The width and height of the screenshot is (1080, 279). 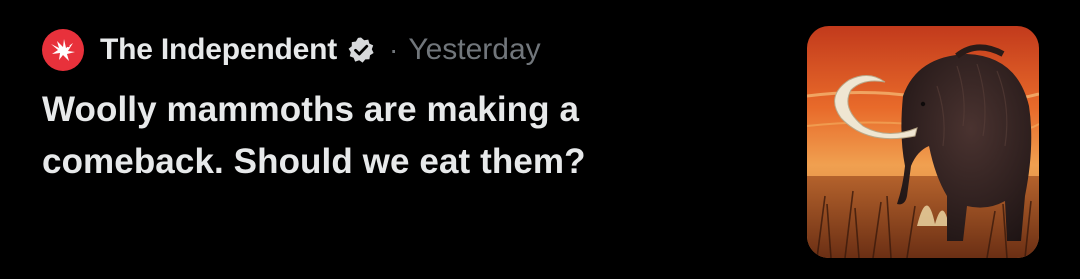 I want to click on verified-badge-icon, so click(x=361, y=50).